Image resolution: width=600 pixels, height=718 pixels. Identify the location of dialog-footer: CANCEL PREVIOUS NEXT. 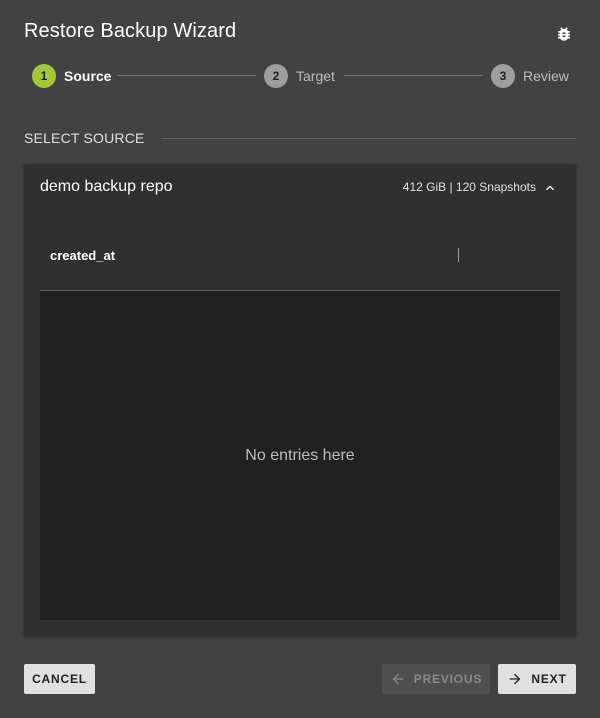
(300, 679).